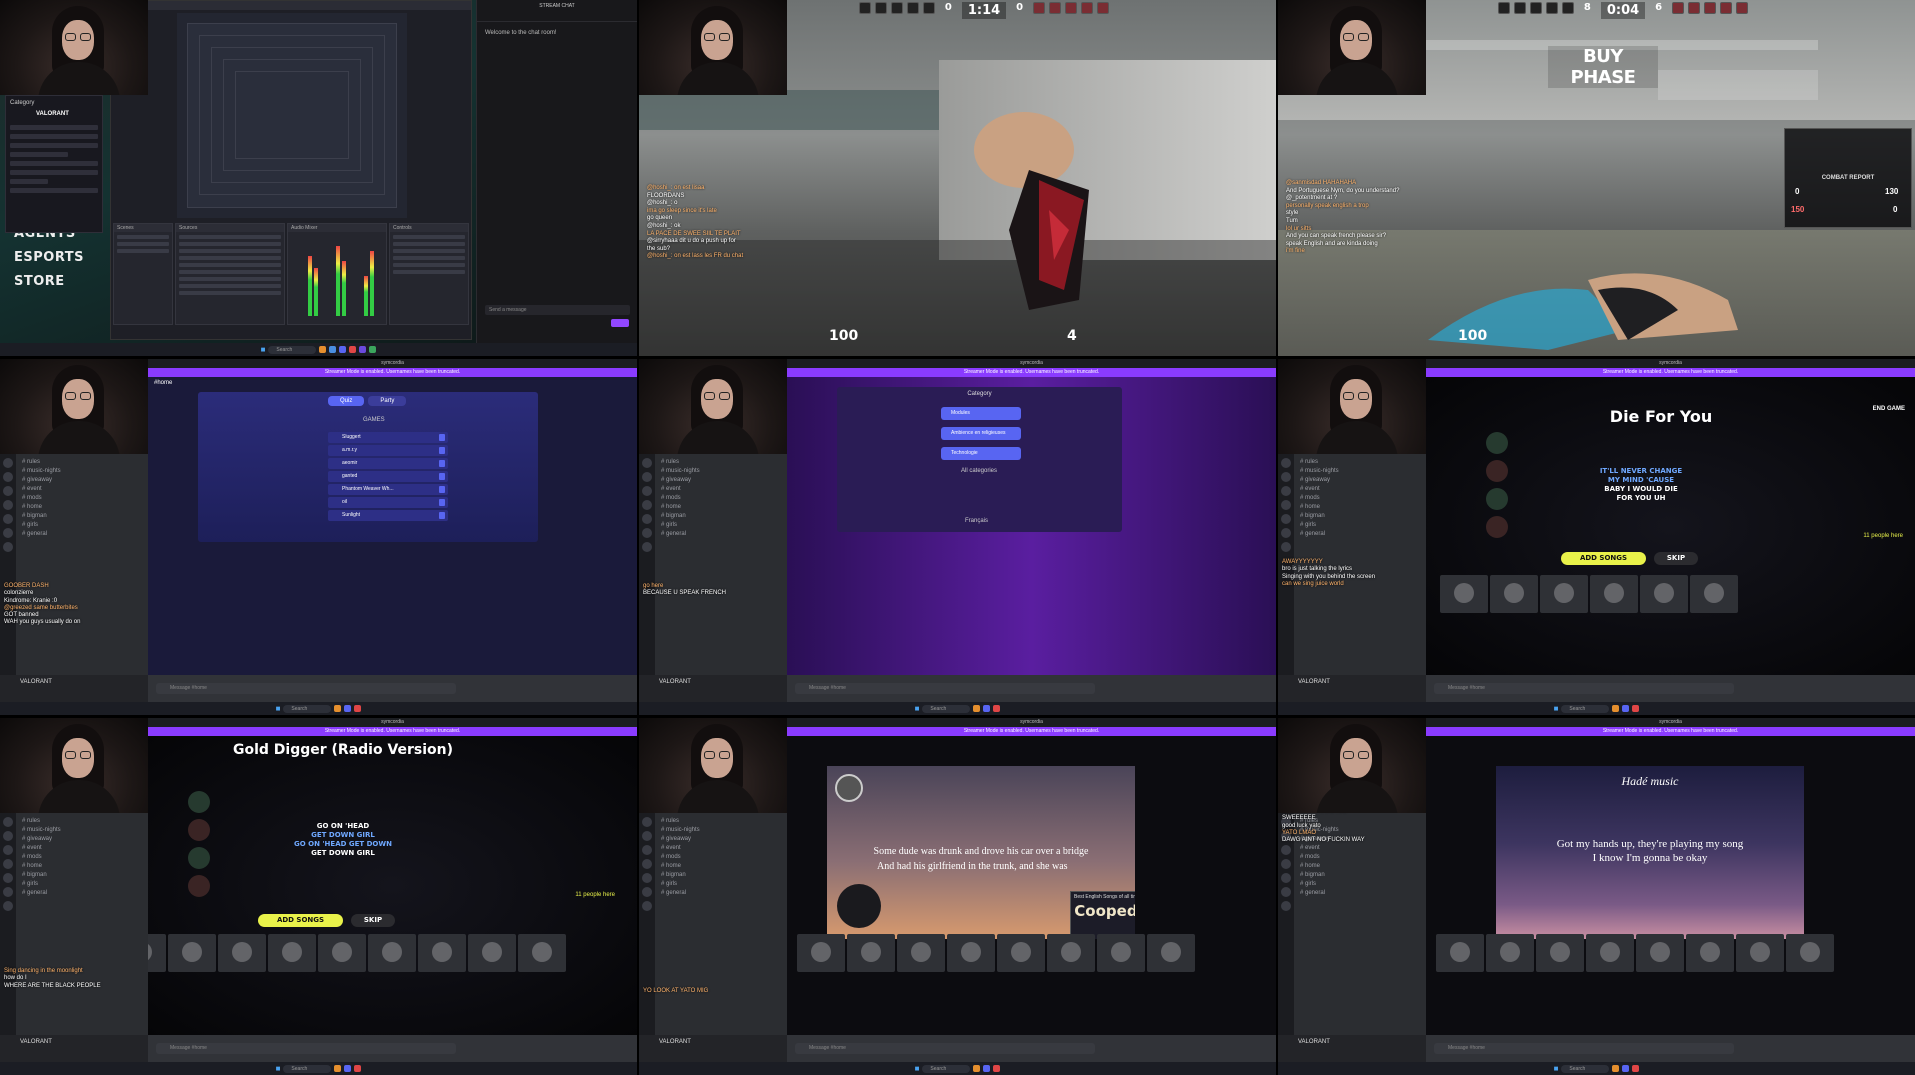  I want to click on chat-send-button, so click(620, 323).